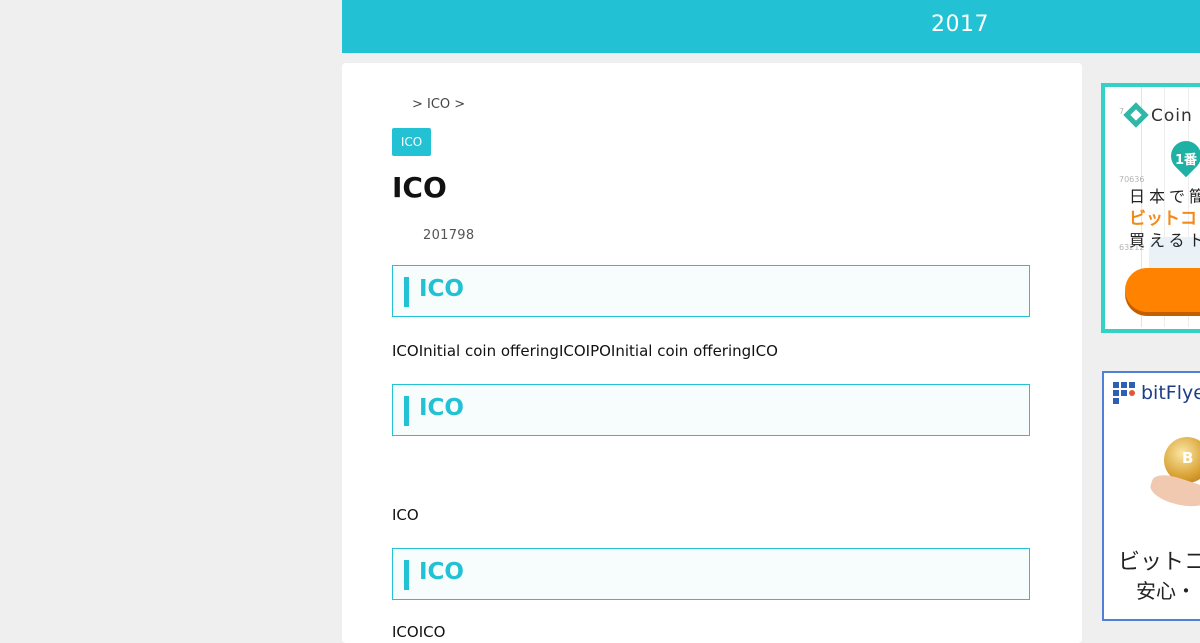 This screenshot has width=1200, height=643. Describe the element at coordinates (1186, 160) in the screenshot. I see `ad-badge-text: 1番` at that location.